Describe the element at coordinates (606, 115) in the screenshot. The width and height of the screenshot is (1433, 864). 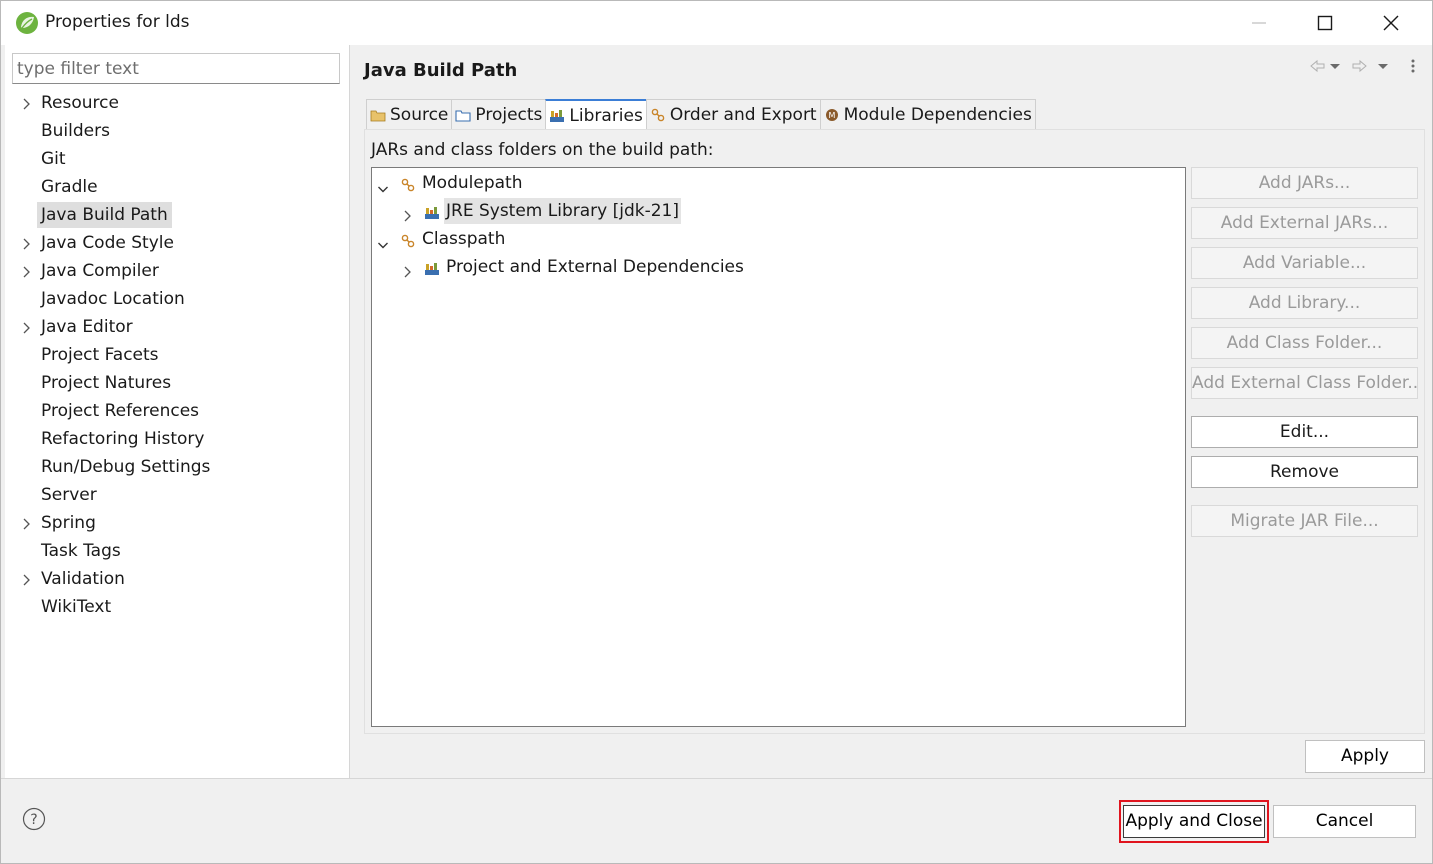
I see `tab-label: Libraries` at that location.